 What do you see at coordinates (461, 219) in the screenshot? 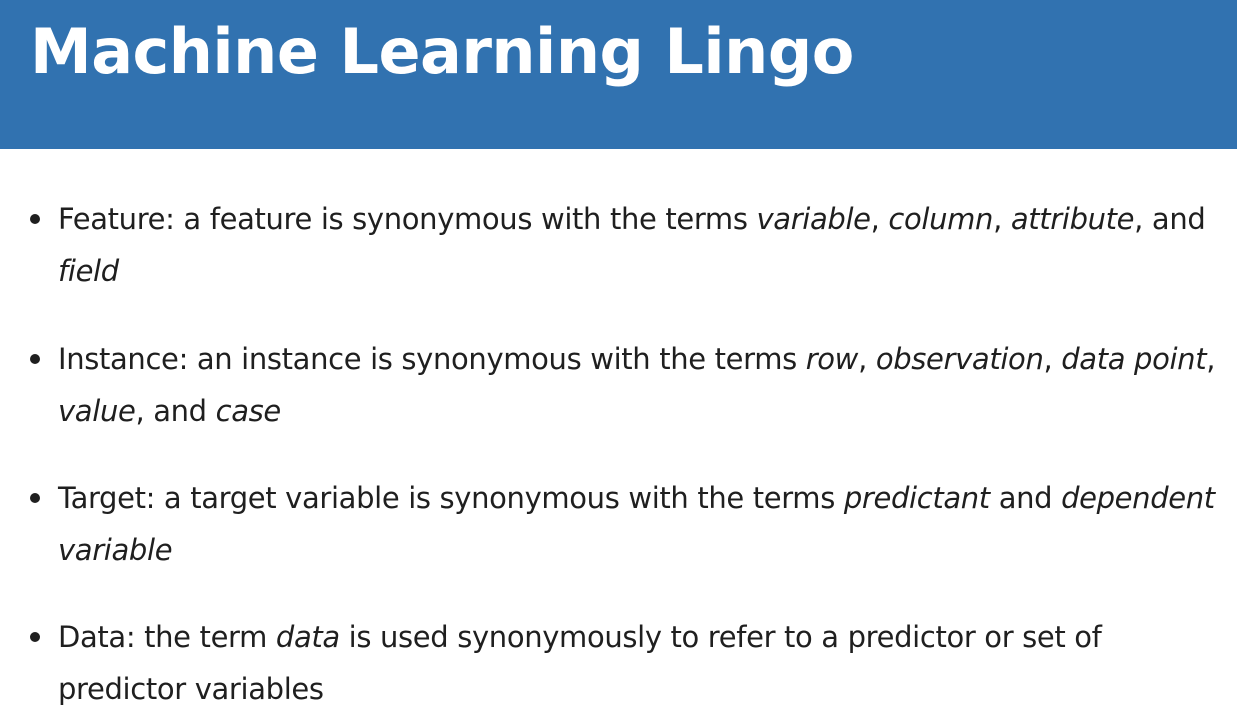
I see `definition-text: : a feature is synonymous with the terms` at bounding box center [461, 219].